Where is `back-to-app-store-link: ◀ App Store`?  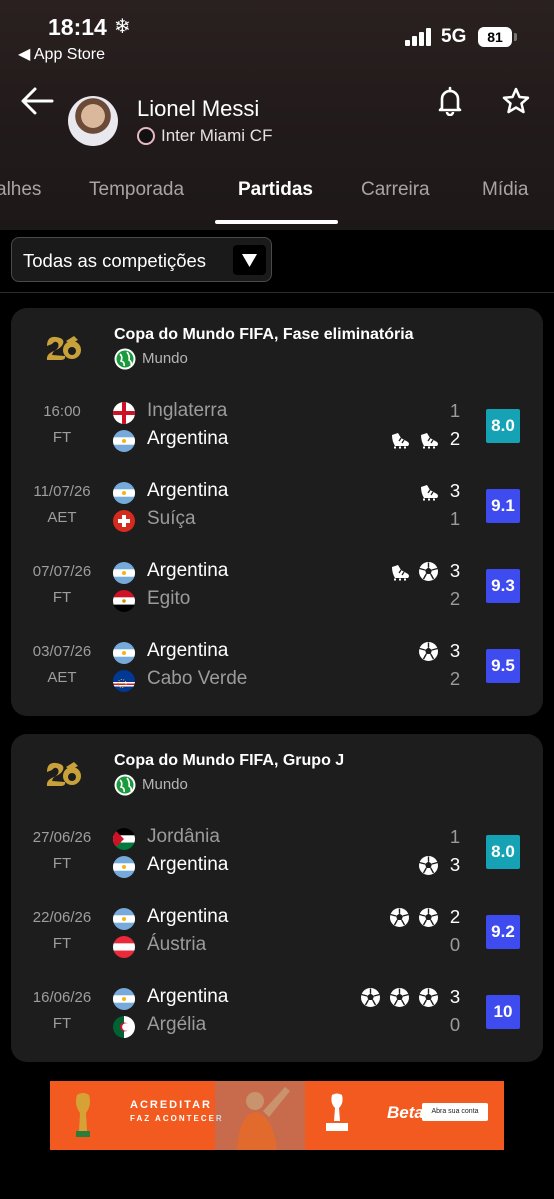 back-to-app-store-link: ◀ App Store is located at coordinates (61, 54).